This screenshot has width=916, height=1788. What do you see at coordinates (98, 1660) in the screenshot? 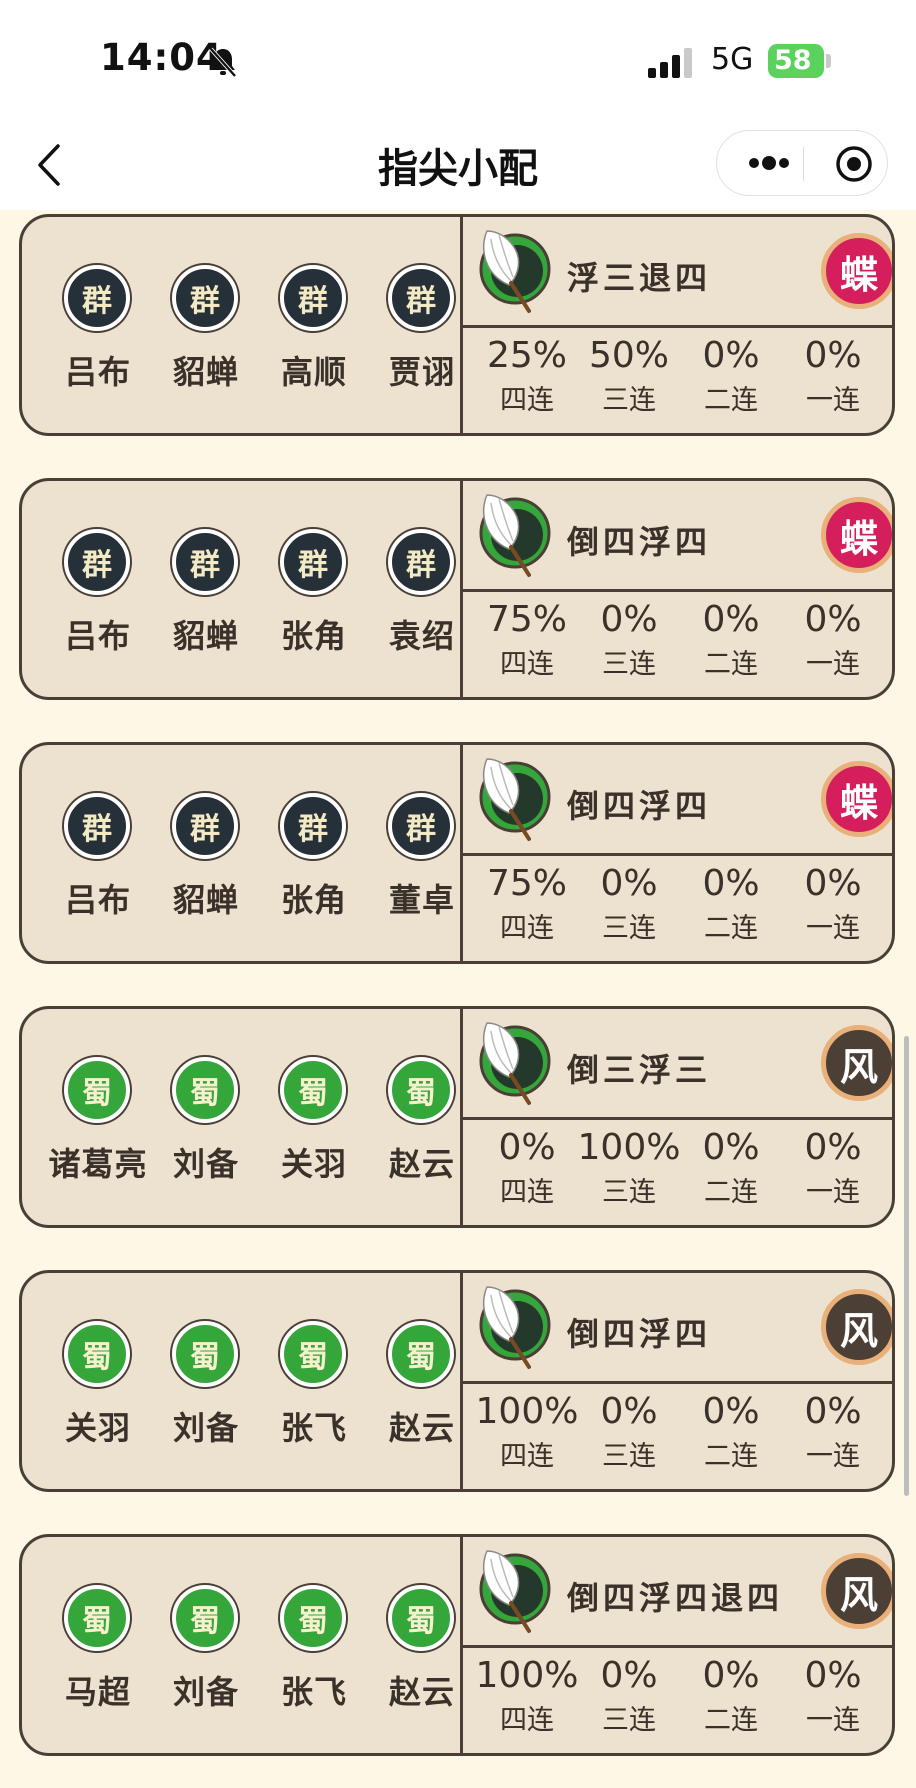
I see `hero-item: 蜀马超` at bounding box center [98, 1660].